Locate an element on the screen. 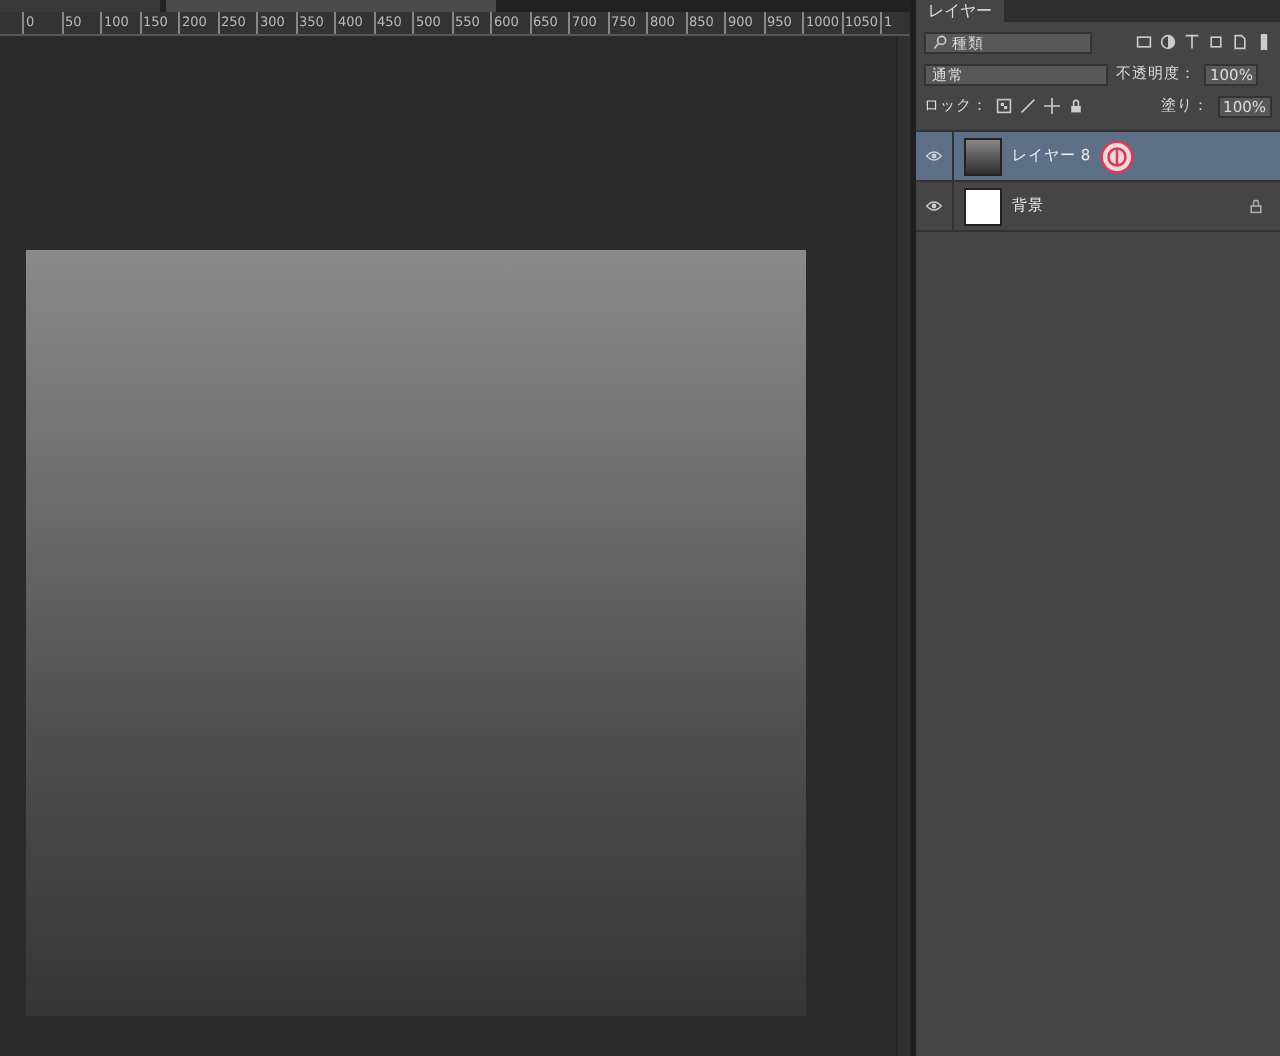  document-icon is located at coordinates (1240, 42).